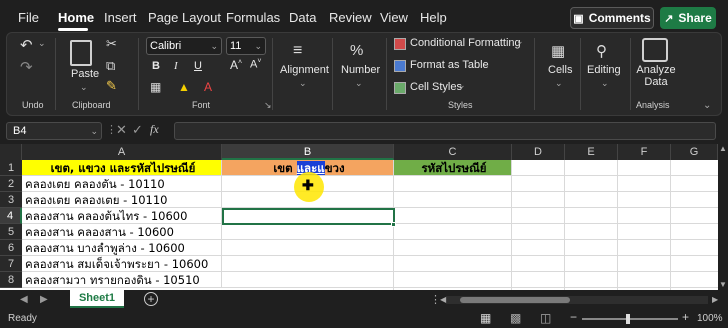 This screenshot has height=328, width=728. Describe the element at coordinates (26, 45) in the screenshot. I see `undo-icon: ↶` at that location.